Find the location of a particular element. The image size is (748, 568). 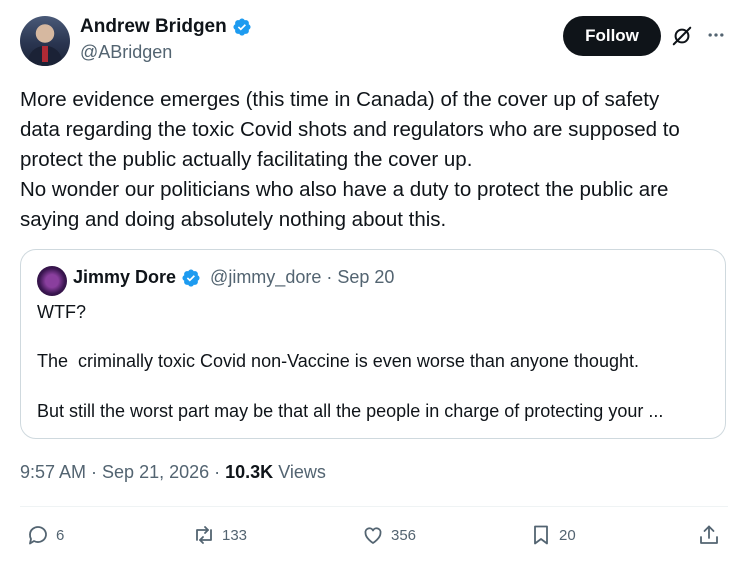

follow-button: Follow is located at coordinates (612, 36).